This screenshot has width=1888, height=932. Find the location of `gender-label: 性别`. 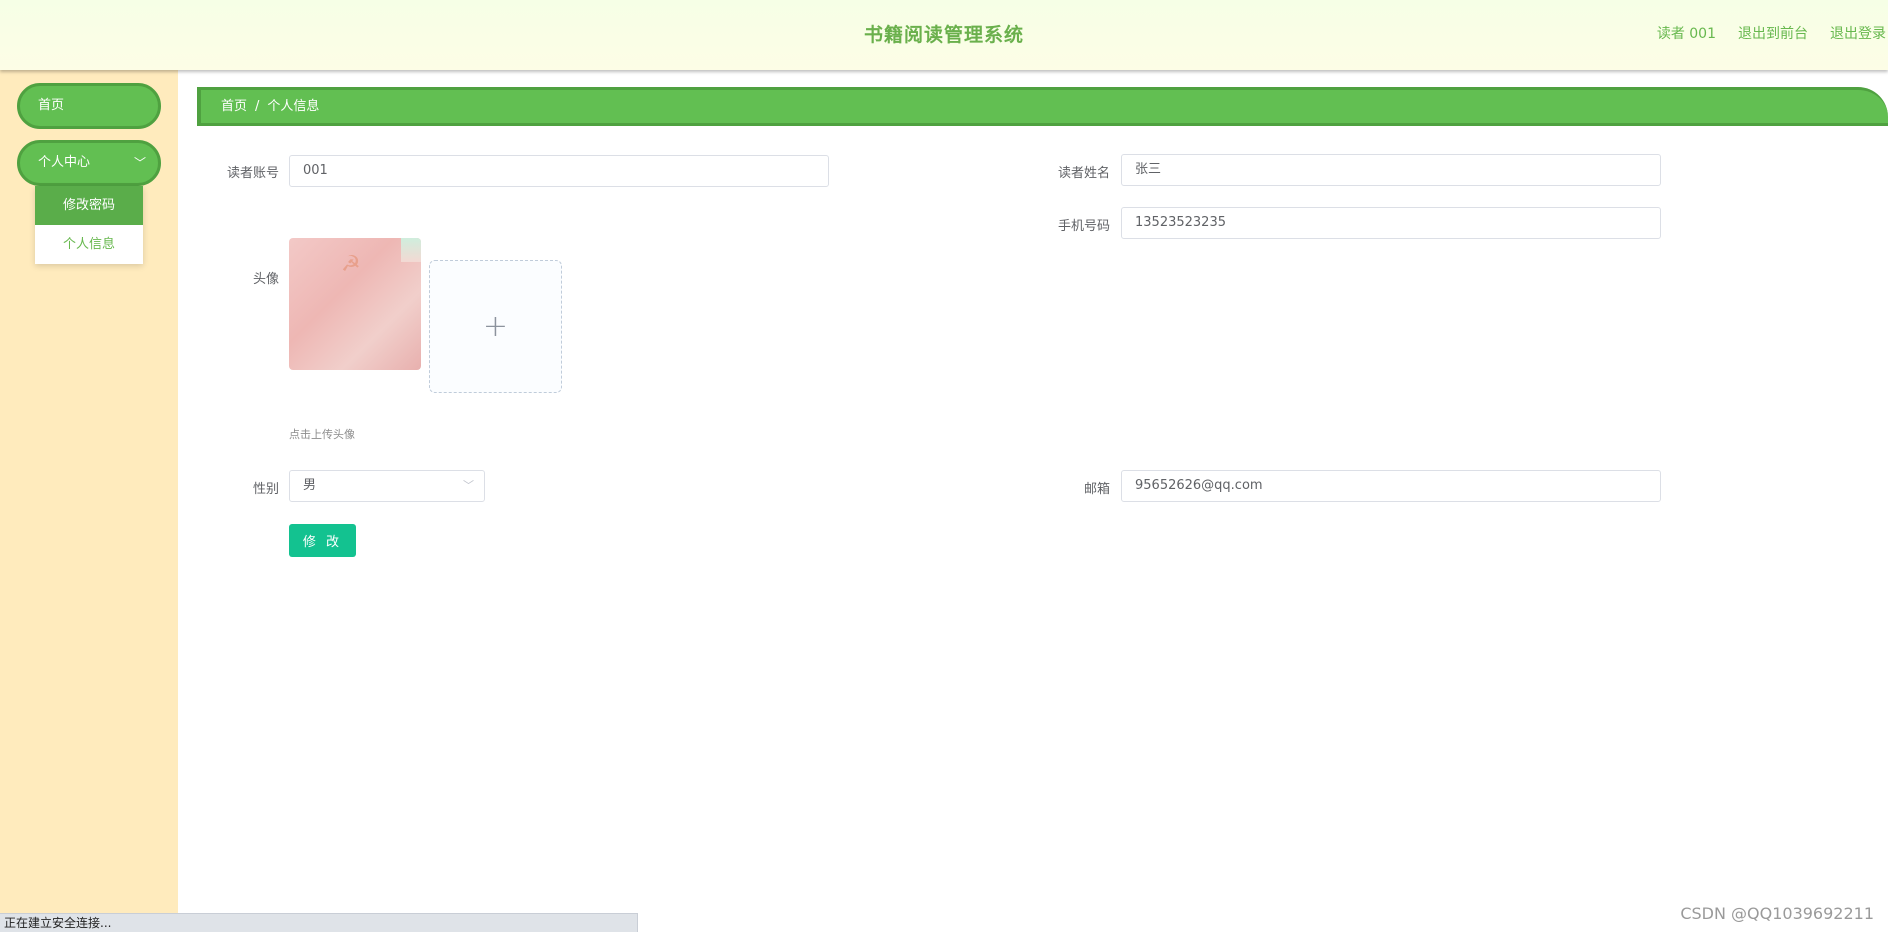

gender-label: 性别 is located at coordinates (265, 489).